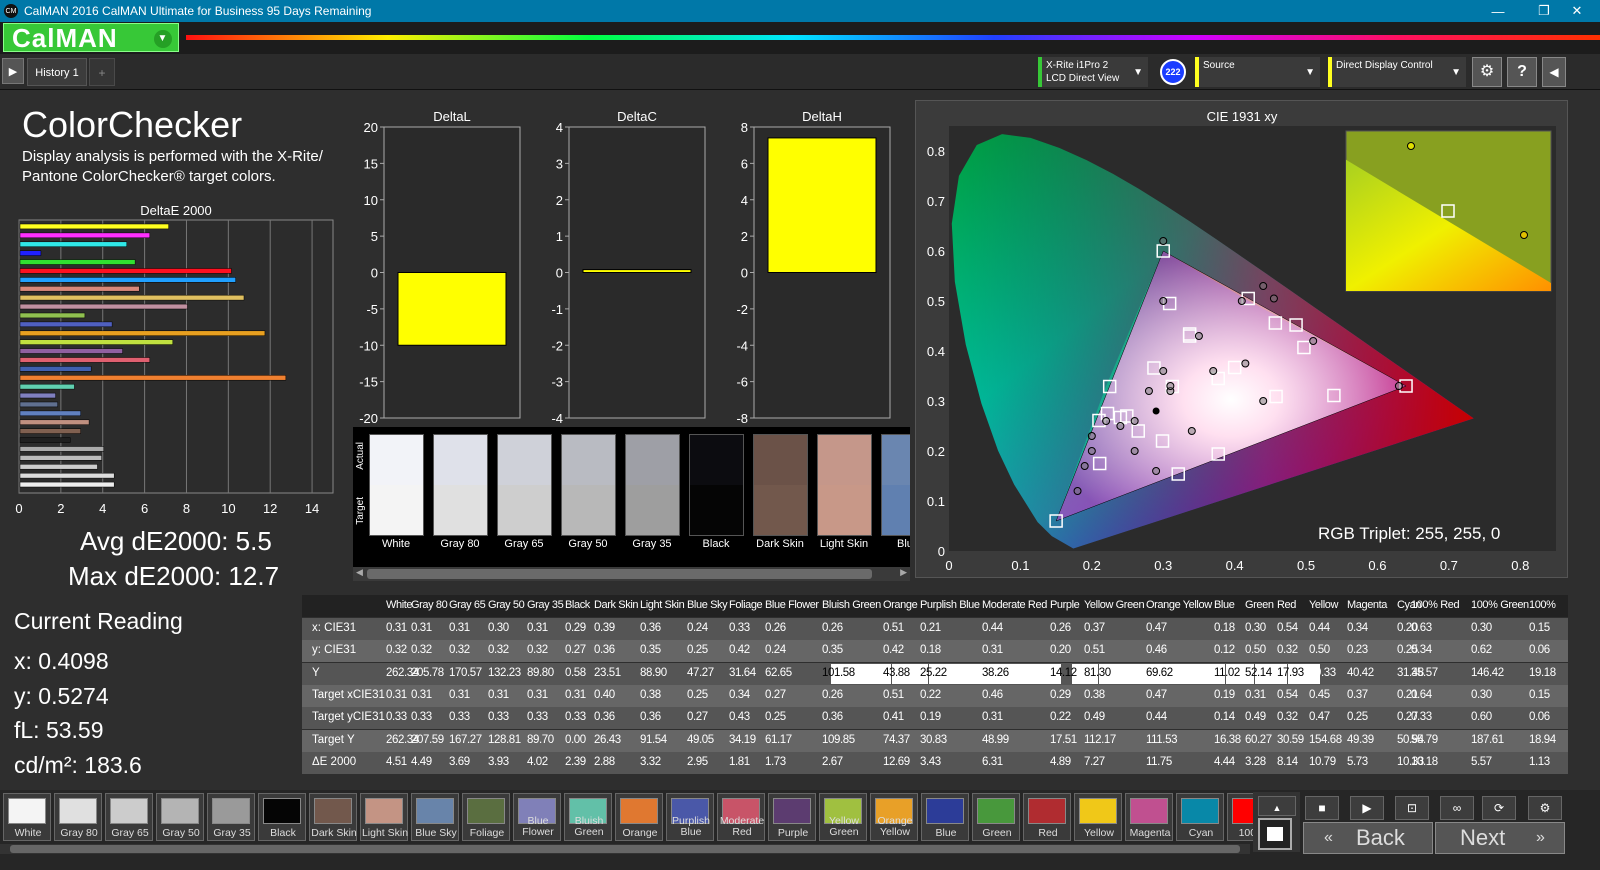  Describe the element at coordinates (91, 37) in the screenshot. I see `calman-logo-button: CalMAN ▼` at that location.